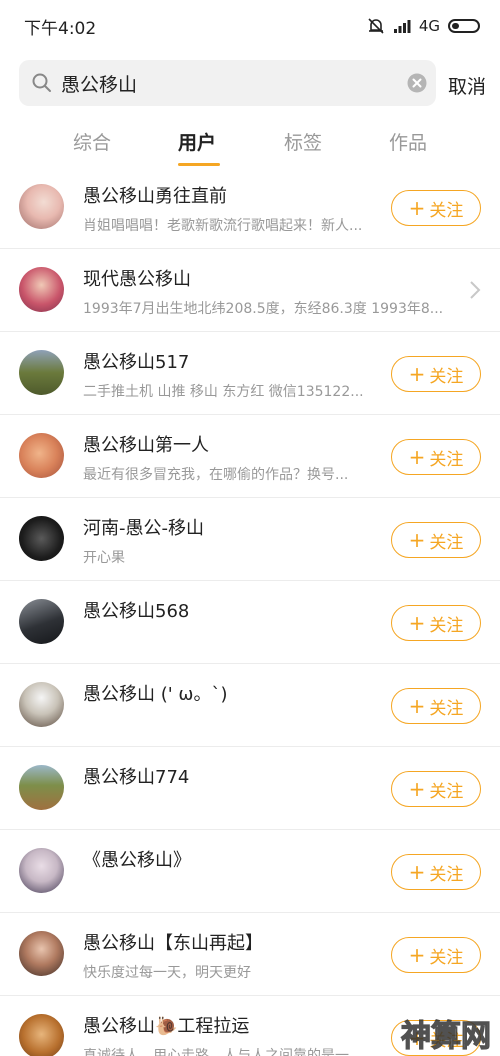 This screenshot has width=500, height=1056. What do you see at coordinates (155, 196) in the screenshot?
I see `user-name: 愚公移山勇往直前` at bounding box center [155, 196].